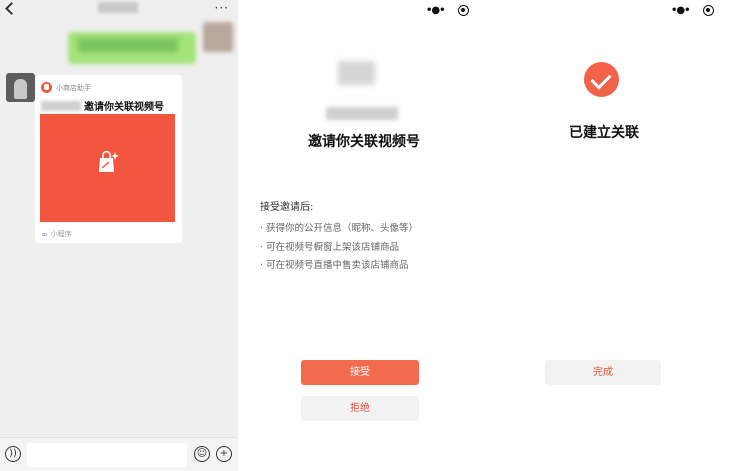 Image resolution: width=737 pixels, height=471 pixels. What do you see at coordinates (604, 133) in the screenshot?
I see `done-title: 已建立关联` at bounding box center [604, 133].